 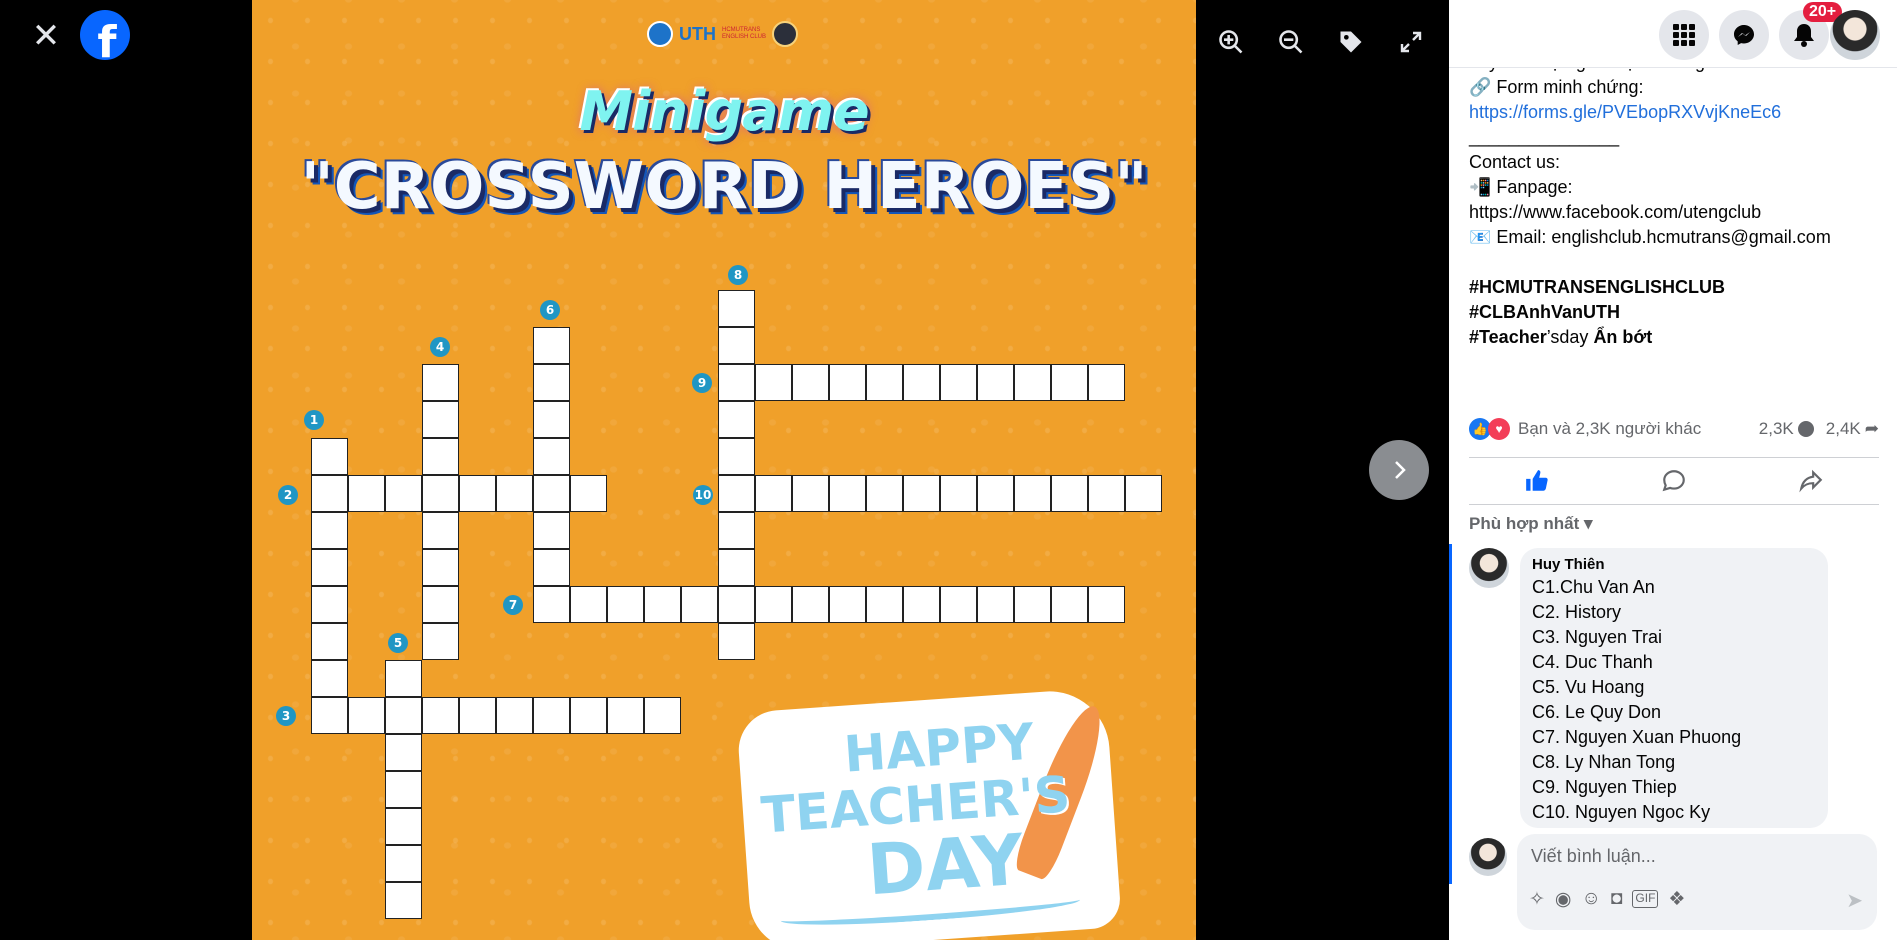 I want to click on share-count-icon: ➦, so click(x=1871, y=428).